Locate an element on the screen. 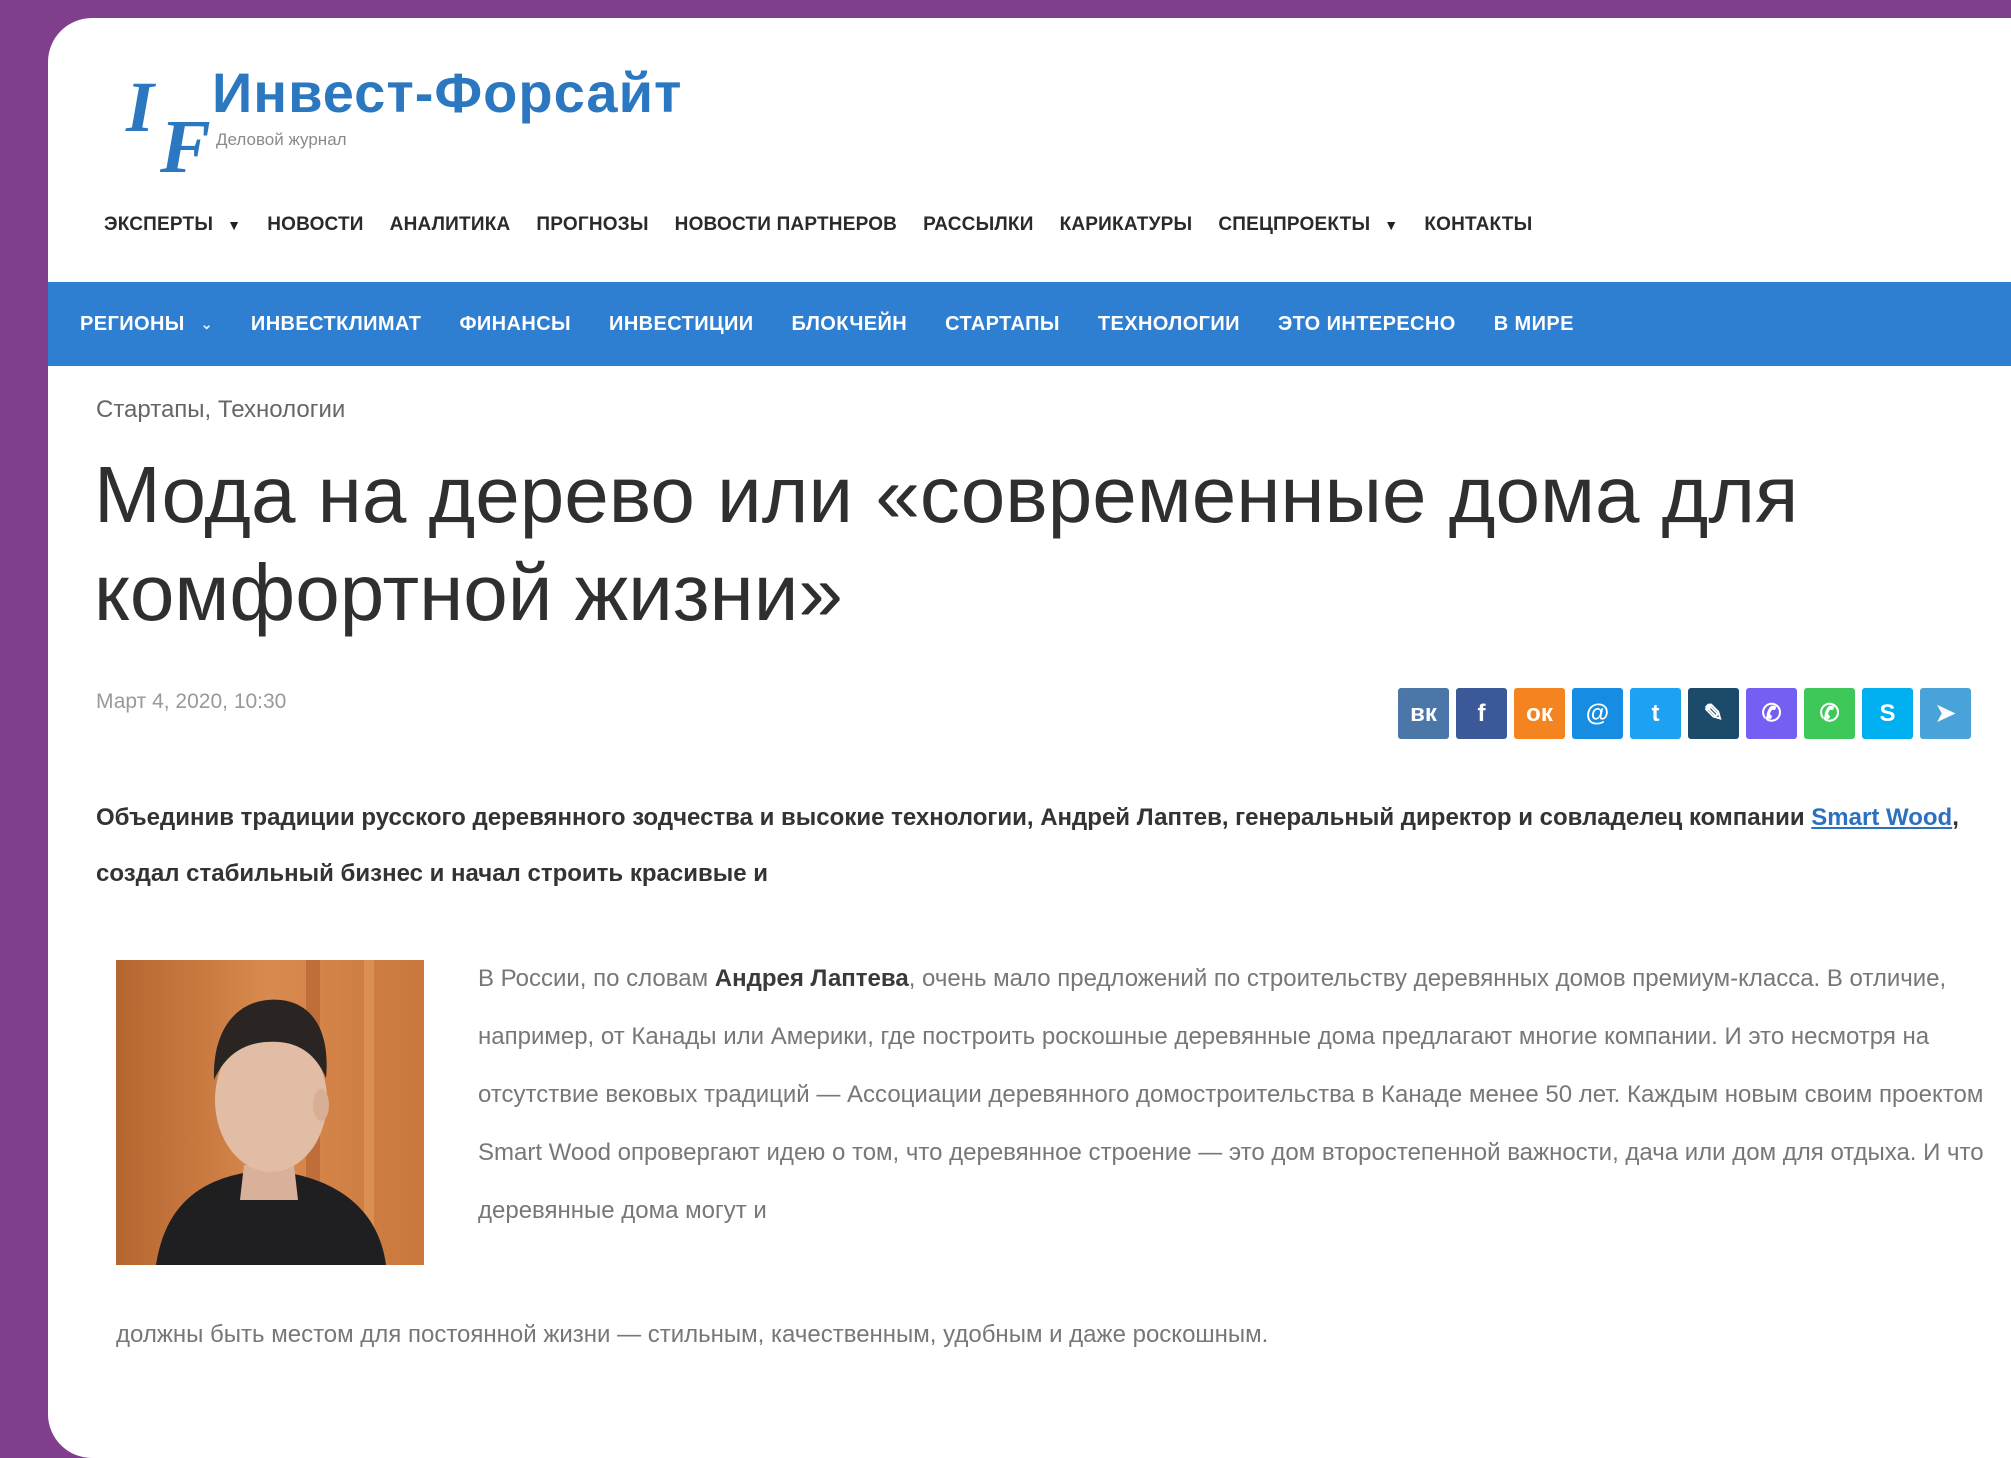 The height and width of the screenshot is (1458, 2011). vk-icon: вк is located at coordinates (1423, 713).